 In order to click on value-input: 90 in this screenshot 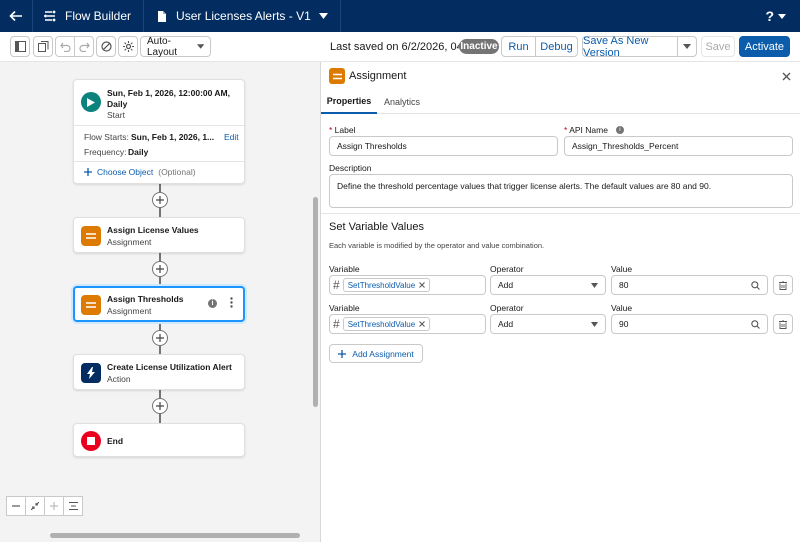, I will do `click(689, 324)`.